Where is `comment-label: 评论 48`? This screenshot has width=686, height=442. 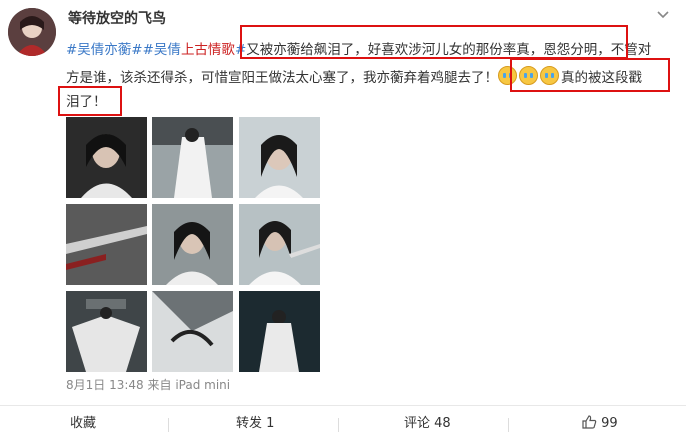
comment-label: 评论 48 is located at coordinates (427, 423).